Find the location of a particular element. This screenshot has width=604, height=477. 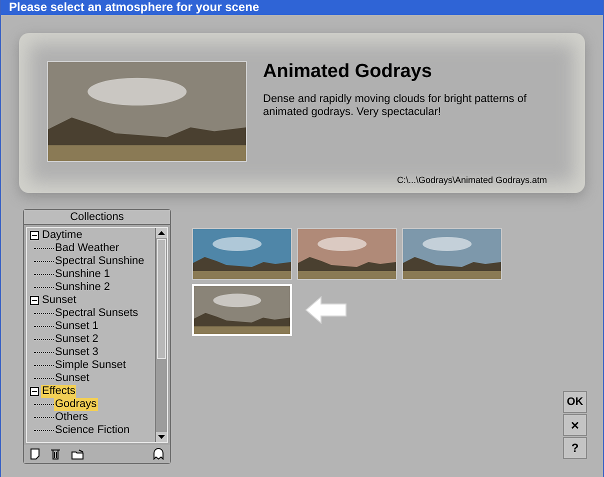

scroll-up-icon is located at coordinates (161, 233).